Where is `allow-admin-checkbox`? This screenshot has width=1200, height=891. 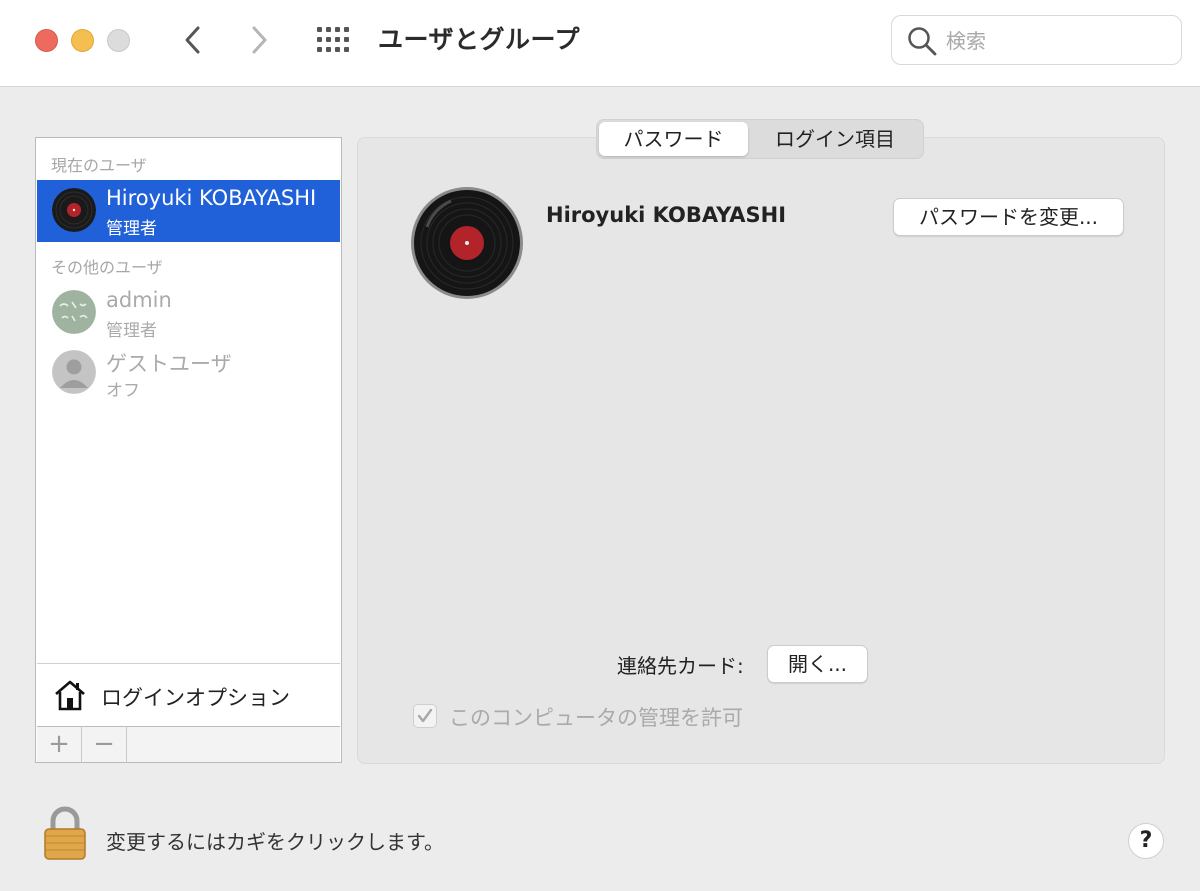 allow-admin-checkbox is located at coordinates (425, 716).